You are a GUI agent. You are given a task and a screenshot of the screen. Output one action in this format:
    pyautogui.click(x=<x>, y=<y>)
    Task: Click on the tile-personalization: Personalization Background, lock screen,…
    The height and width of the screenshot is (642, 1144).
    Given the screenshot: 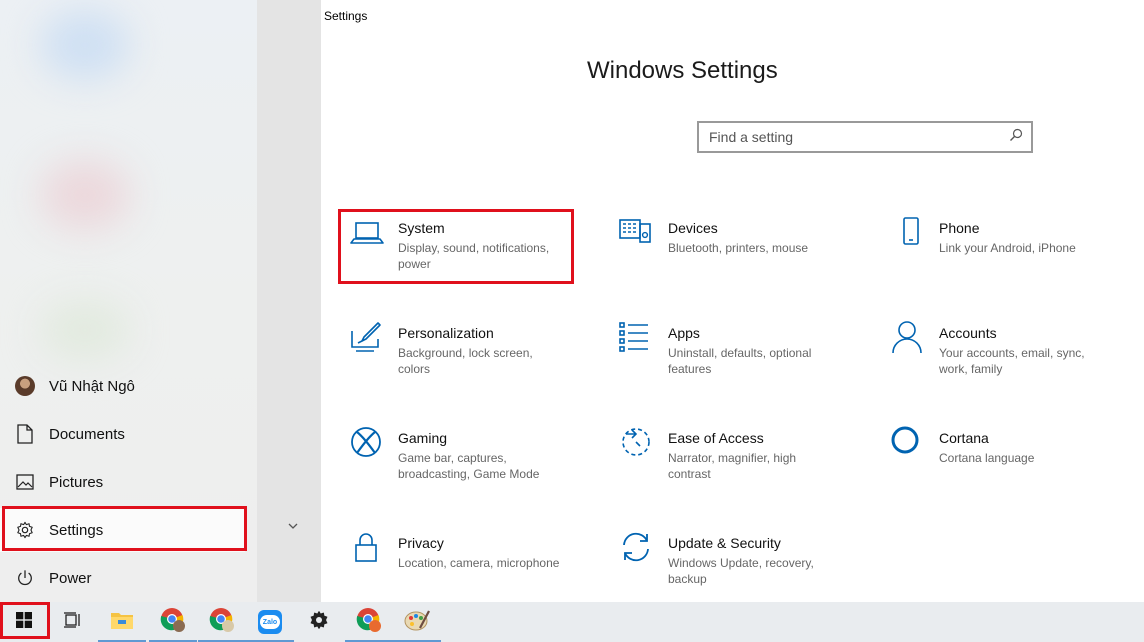 What is the action you would take?
    pyautogui.click(x=455, y=355)
    